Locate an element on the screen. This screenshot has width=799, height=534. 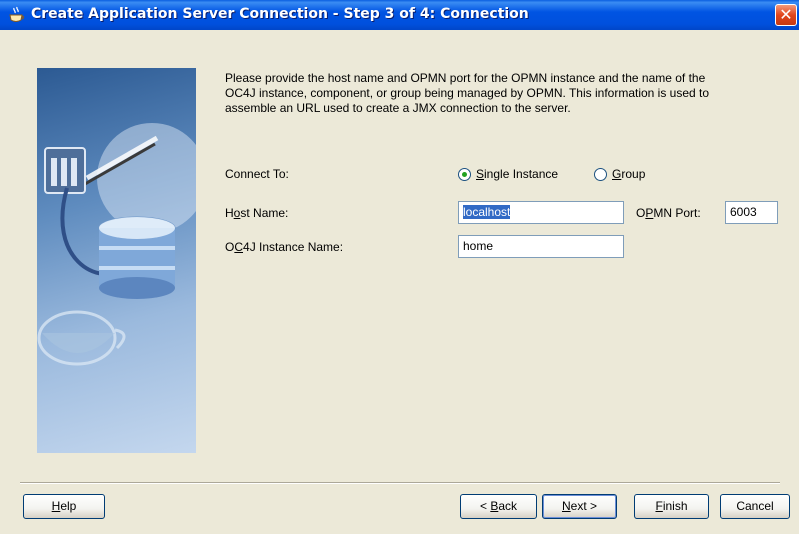
close-icon: ✕ is located at coordinates (786, 14).